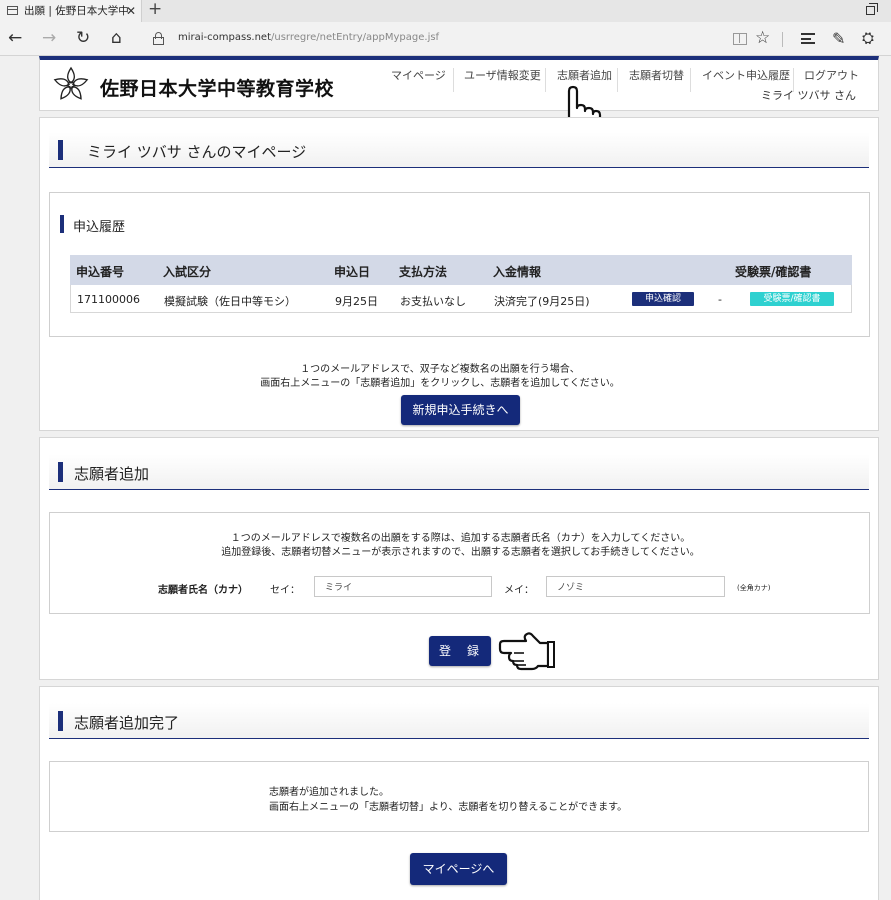 This screenshot has height=900, width=891. Describe the element at coordinates (329, 792) in the screenshot. I see `complete-message-1: 志願者が追加されました。` at that location.